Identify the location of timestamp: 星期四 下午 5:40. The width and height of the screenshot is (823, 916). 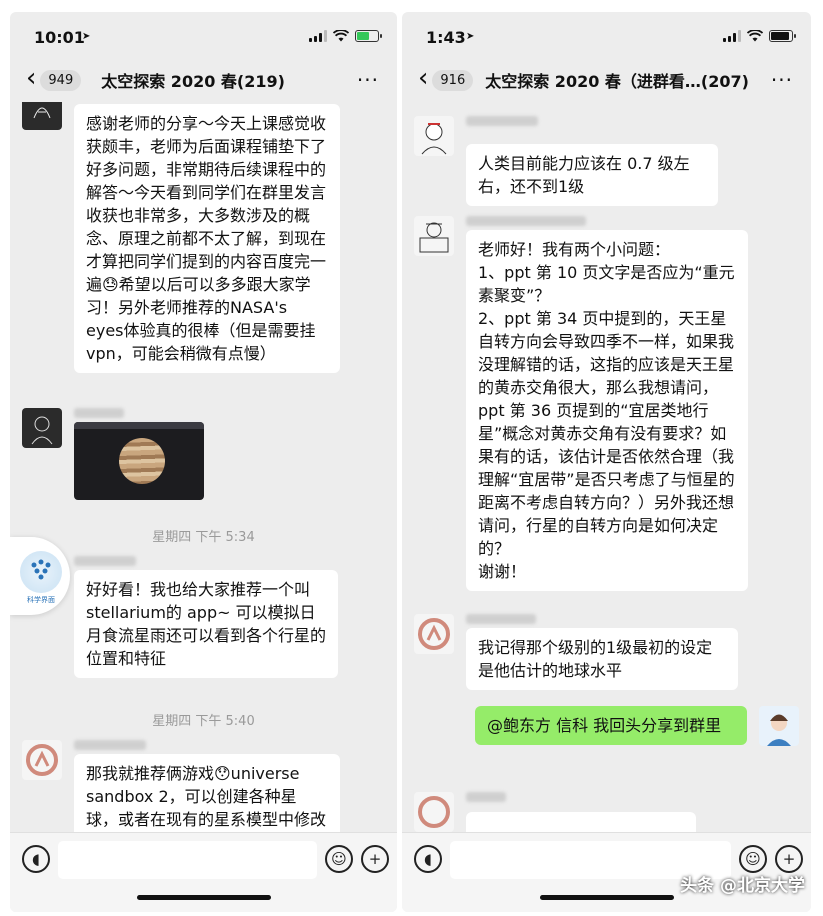
(203, 721).